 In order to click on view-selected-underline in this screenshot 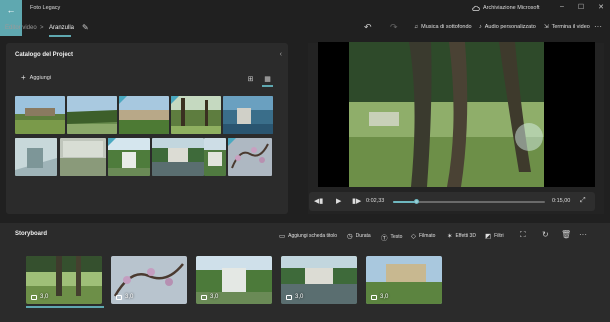, I will do `click(267, 86)`.